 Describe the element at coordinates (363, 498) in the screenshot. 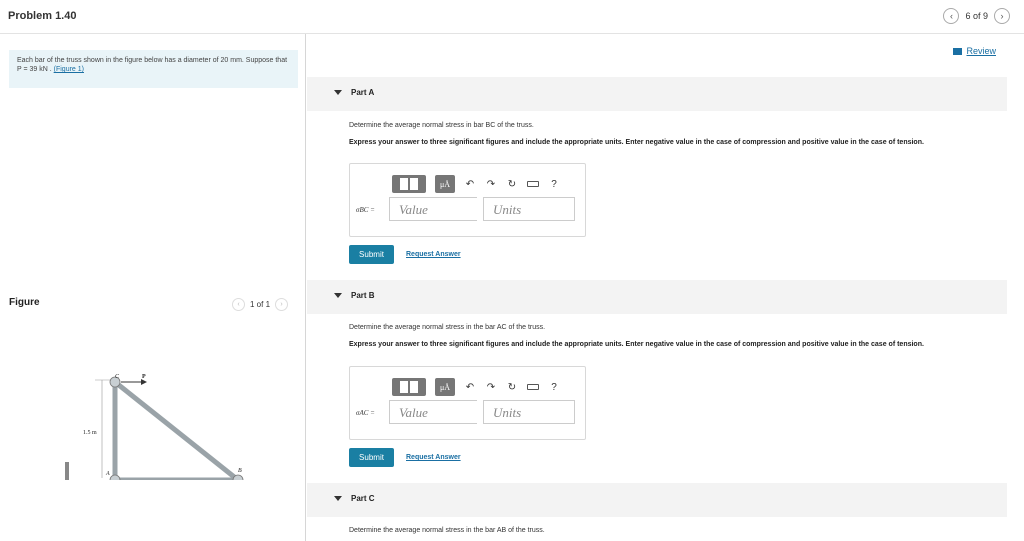

I see `part-c-title: Part C` at that location.